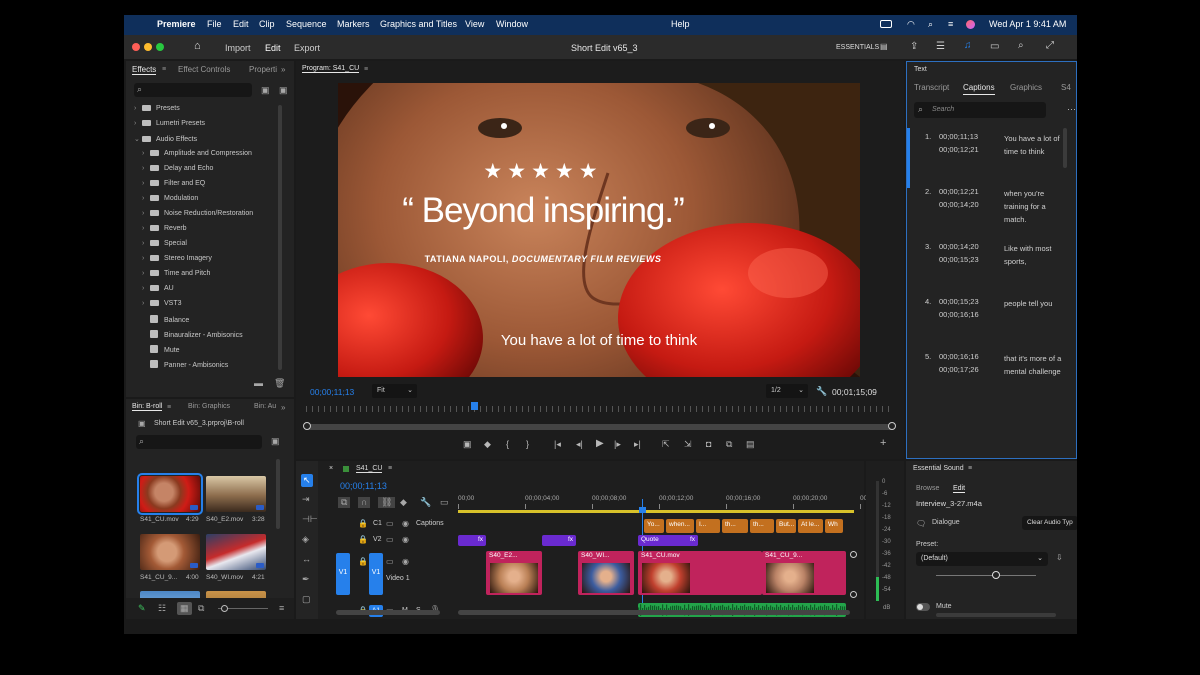  Describe the element at coordinates (353, 24) in the screenshot. I see `menu-markers: Markers` at that location.